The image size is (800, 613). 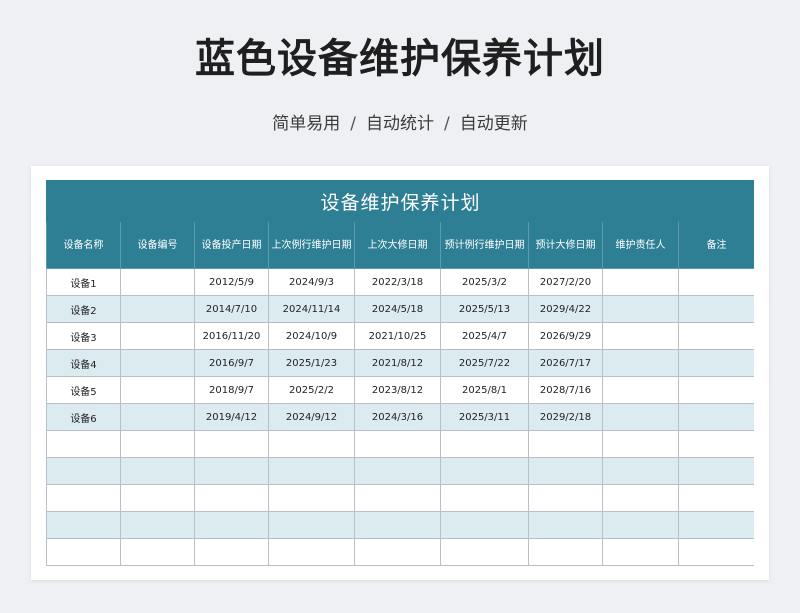 What do you see at coordinates (565, 417) in the screenshot?
I see `table-cell: 2029/2/18` at bounding box center [565, 417].